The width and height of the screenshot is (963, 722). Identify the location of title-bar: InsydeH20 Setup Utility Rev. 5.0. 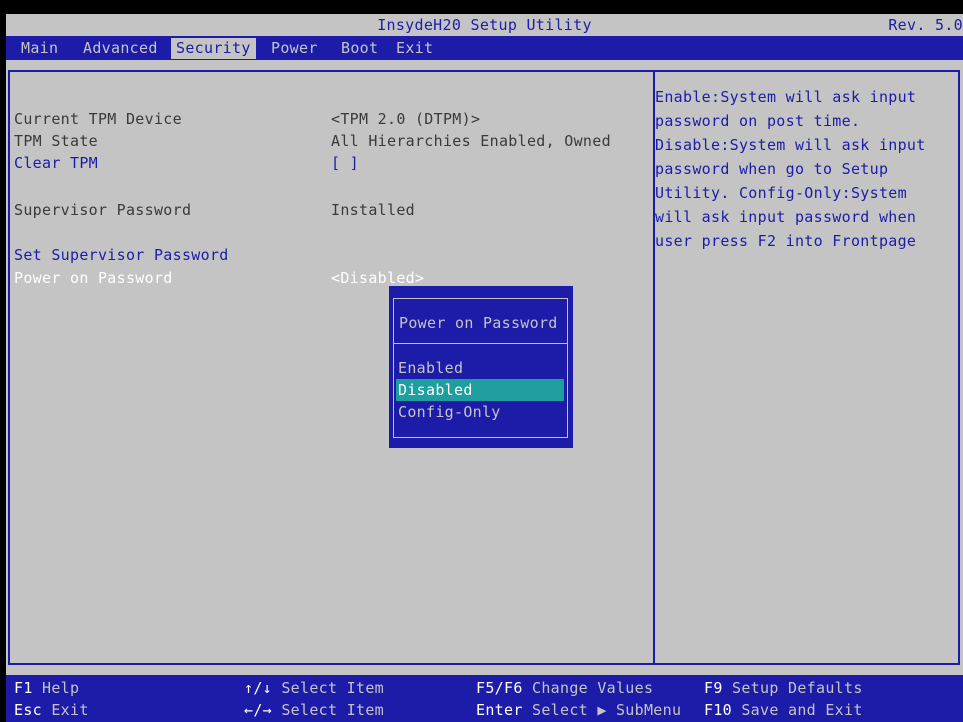
(484, 25).